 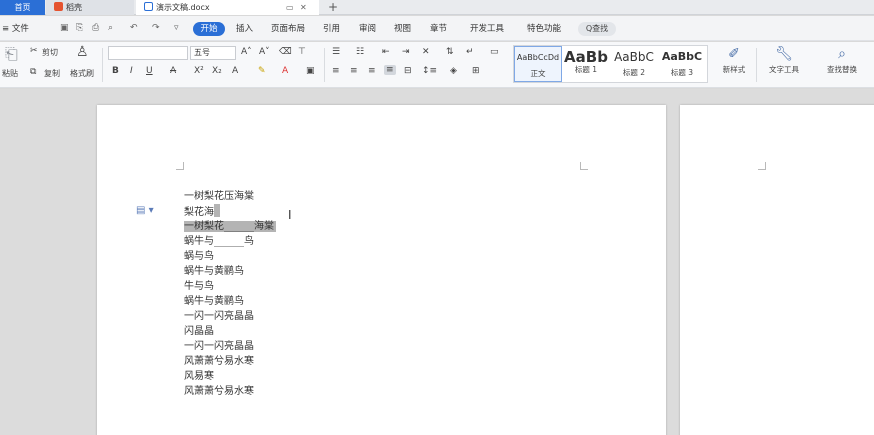 I want to click on style-heading-2-sample: AaBbC, so click(x=634, y=57).